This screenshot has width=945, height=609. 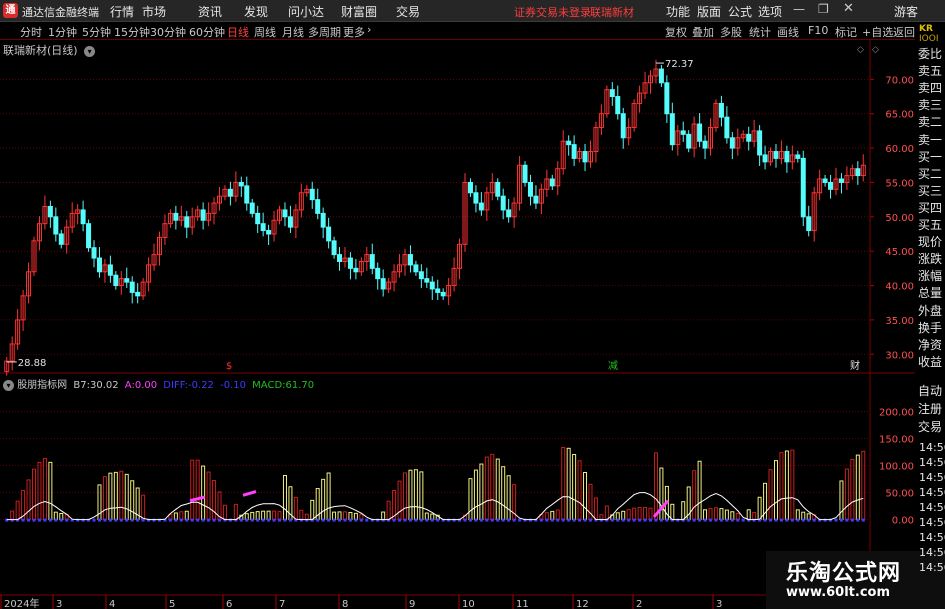 I want to click on period-tab: 周线, so click(x=265, y=32).